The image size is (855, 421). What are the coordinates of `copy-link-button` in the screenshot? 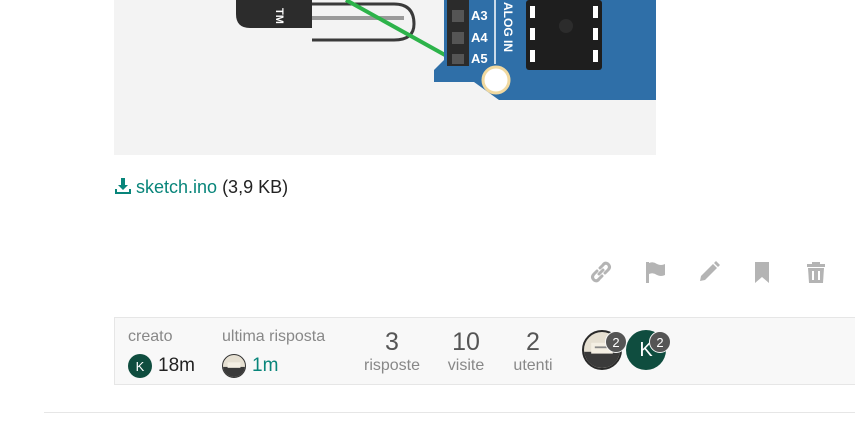 It's located at (601, 272).